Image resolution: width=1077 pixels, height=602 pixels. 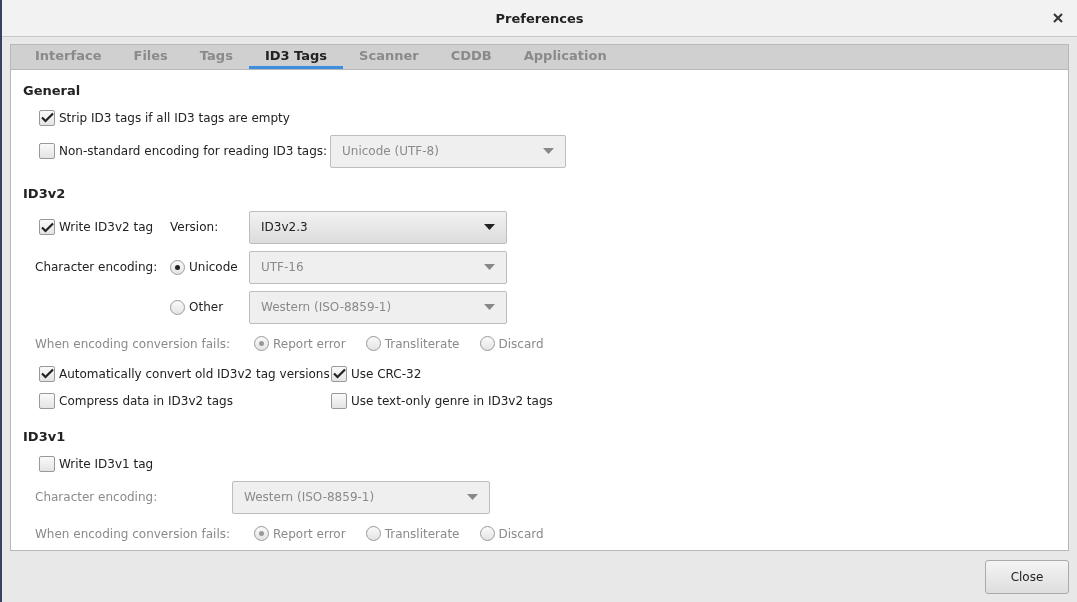 What do you see at coordinates (194, 227) in the screenshot?
I see `field-label: Version:` at bounding box center [194, 227].